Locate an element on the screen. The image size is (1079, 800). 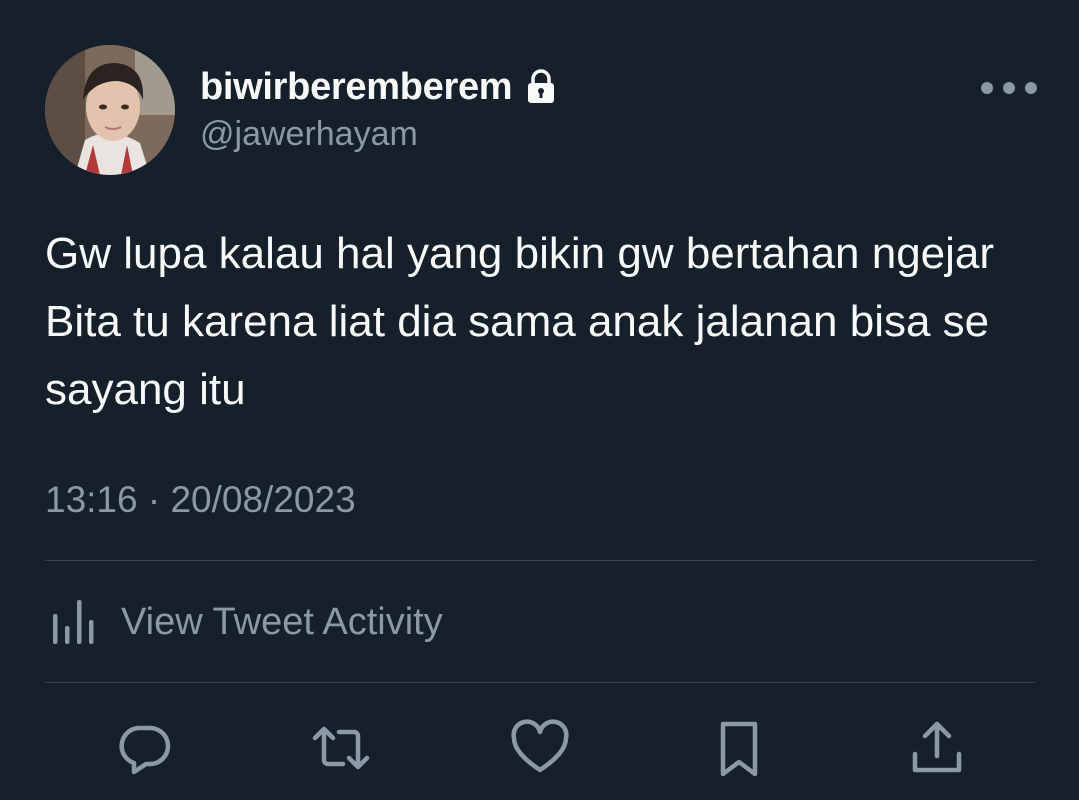
avatar-photo is located at coordinates (110, 110).